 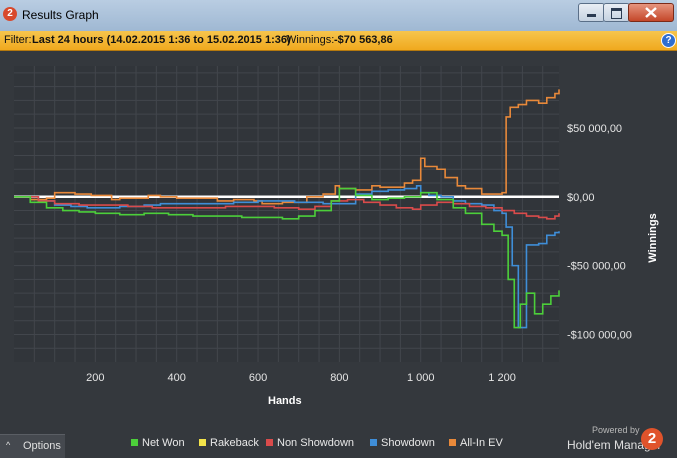 I want to click on x-tick-label: 800, so click(x=339, y=378).